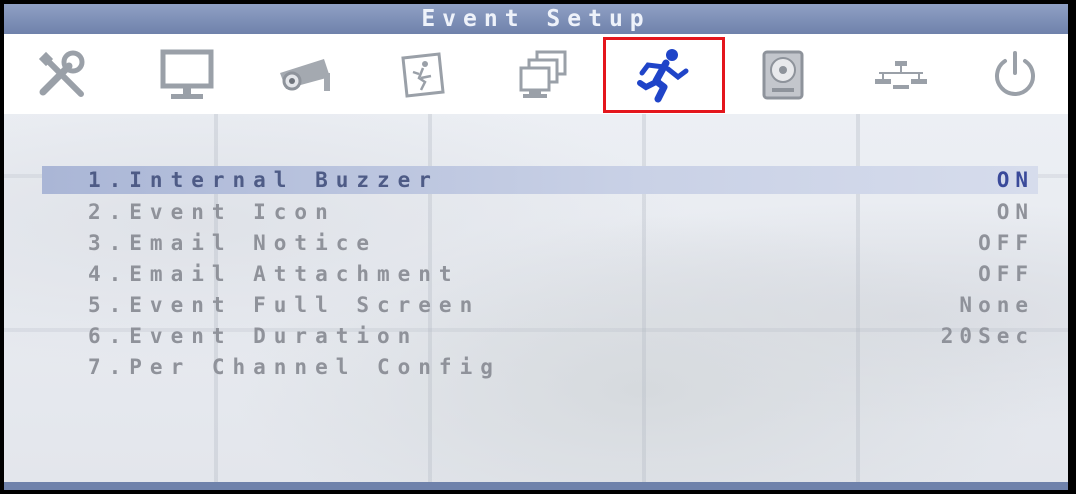  What do you see at coordinates (540, 367) in the screenshot?
I see `menu-item-per-channel-config: 7.Per Channel Config` at bounding box center [540, 367].